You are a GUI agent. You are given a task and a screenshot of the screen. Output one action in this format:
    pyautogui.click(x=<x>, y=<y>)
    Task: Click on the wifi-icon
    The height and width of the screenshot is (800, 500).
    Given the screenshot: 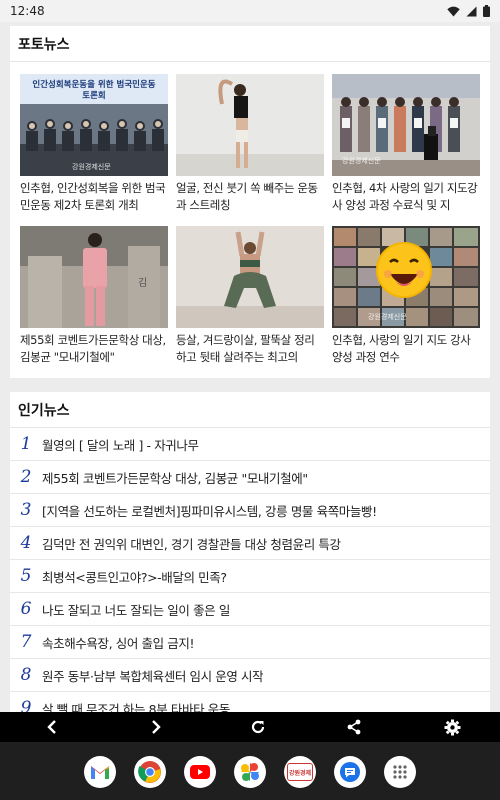 What is the action you would take?
    pyautogui.click(x=453, y=11)
    